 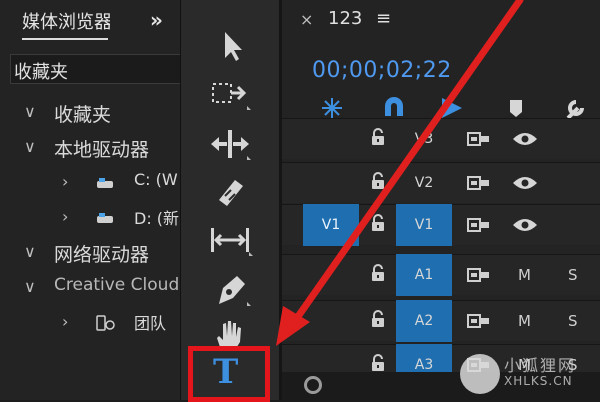 What do you see at coordinates (41, 72) in the screenshot?
I see `location-dropdown-value: 收藏夹` at bounding box center [41, 72].